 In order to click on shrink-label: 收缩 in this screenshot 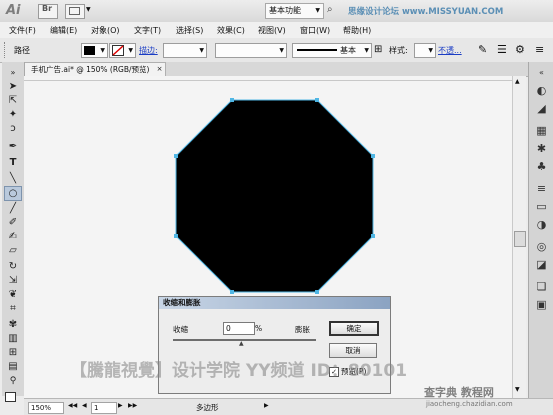, I will do `click(180, 329)`.